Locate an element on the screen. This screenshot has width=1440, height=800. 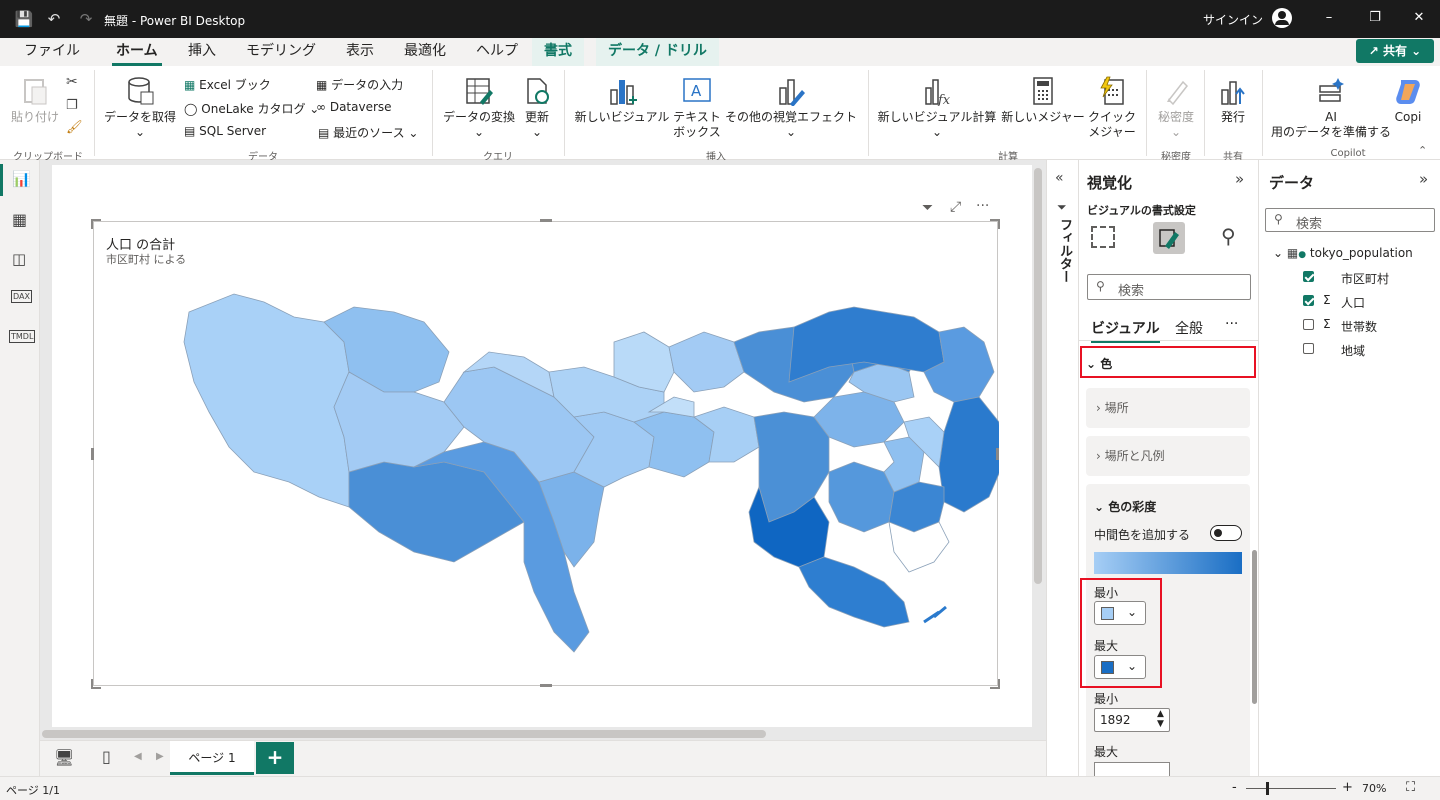
maximize-button: ❐ is located at coordinates (1375, 18).